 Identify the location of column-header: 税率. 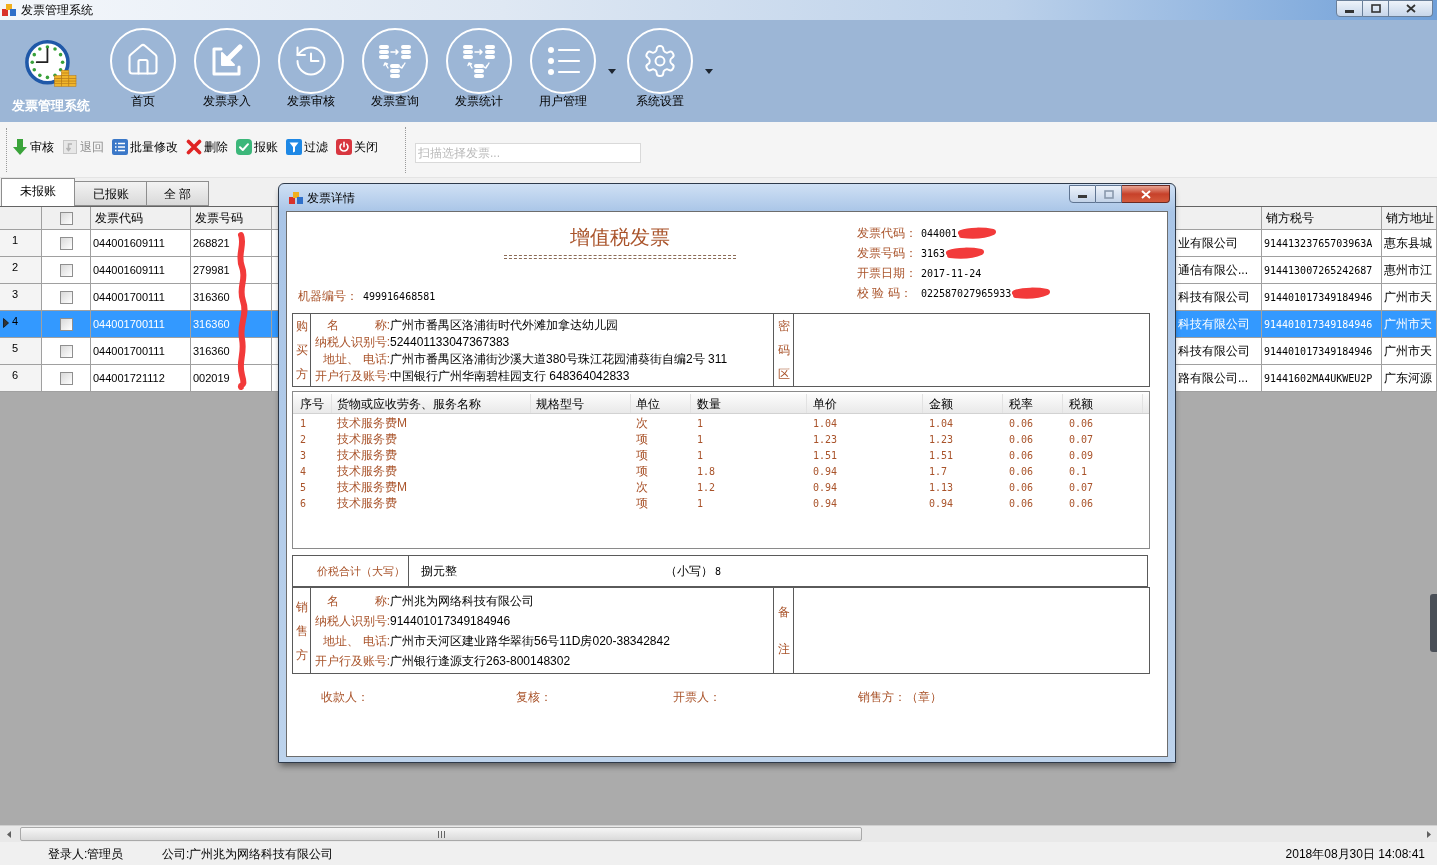
(1033, 403).